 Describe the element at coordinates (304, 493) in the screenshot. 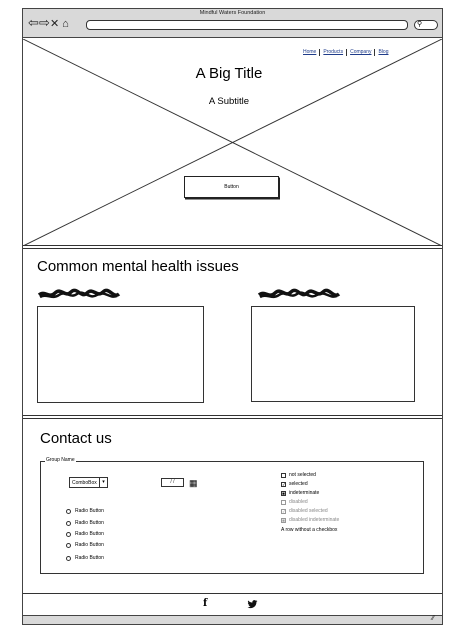

I see `checkbox-label: indeterminate` at that location.